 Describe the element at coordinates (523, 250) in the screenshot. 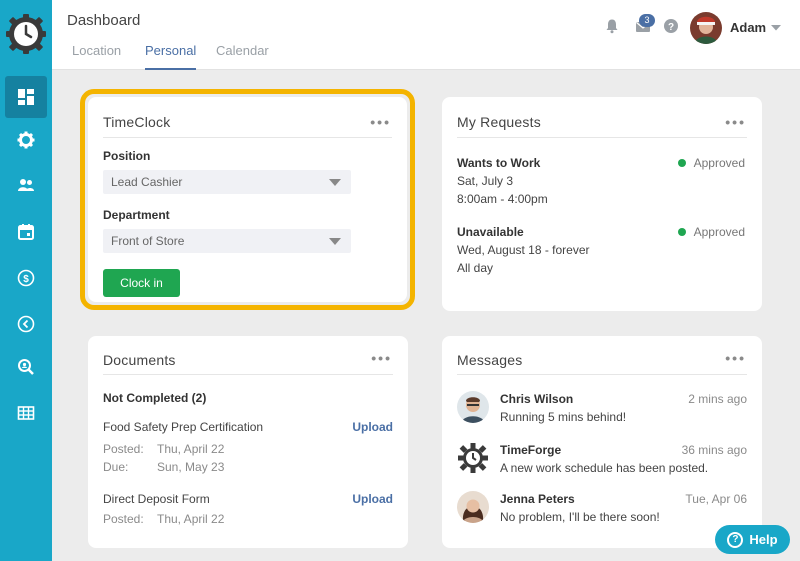

I see `request-date: Wed, August 18 - forever` at that location.